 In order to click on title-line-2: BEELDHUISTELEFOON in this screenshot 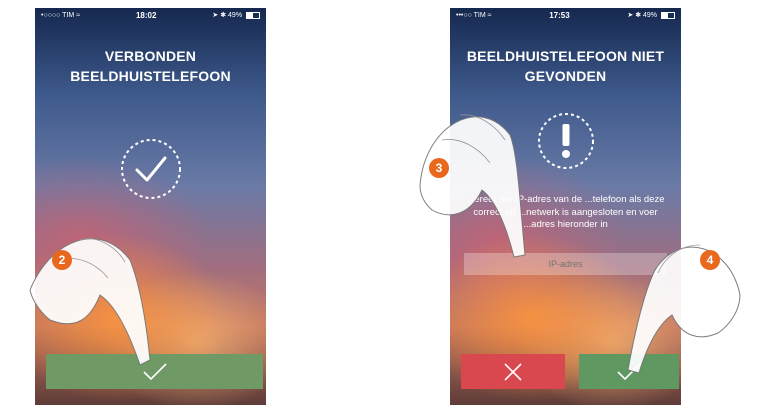, I will do `click(150, 76)`.